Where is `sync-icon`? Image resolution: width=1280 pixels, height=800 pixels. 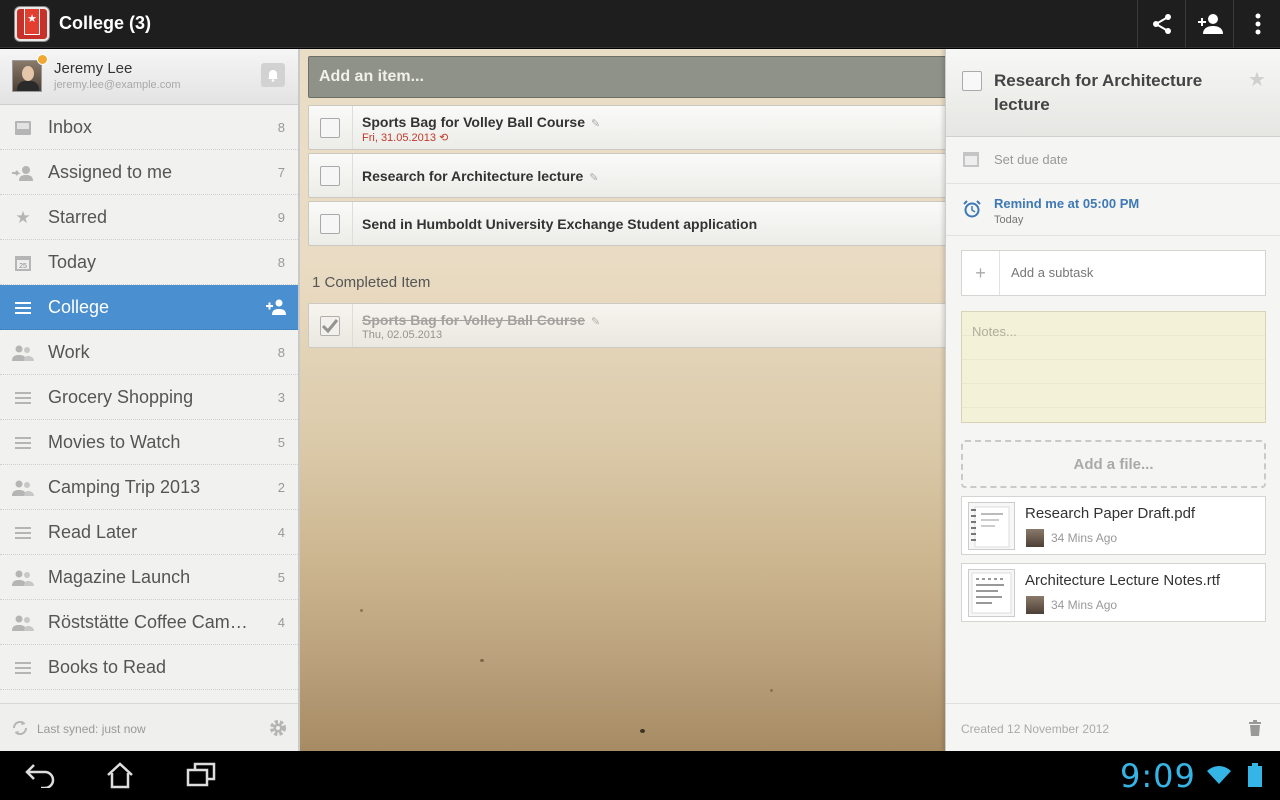 sync-icon is located at coordinates (20, 728).